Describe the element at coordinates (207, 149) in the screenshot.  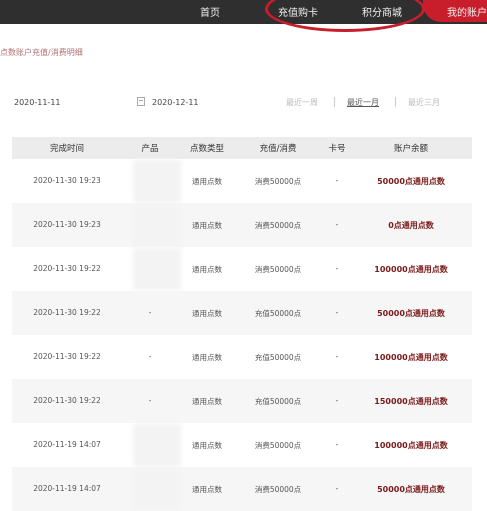
I see `column-header-points-type: 点数类型` at that location.